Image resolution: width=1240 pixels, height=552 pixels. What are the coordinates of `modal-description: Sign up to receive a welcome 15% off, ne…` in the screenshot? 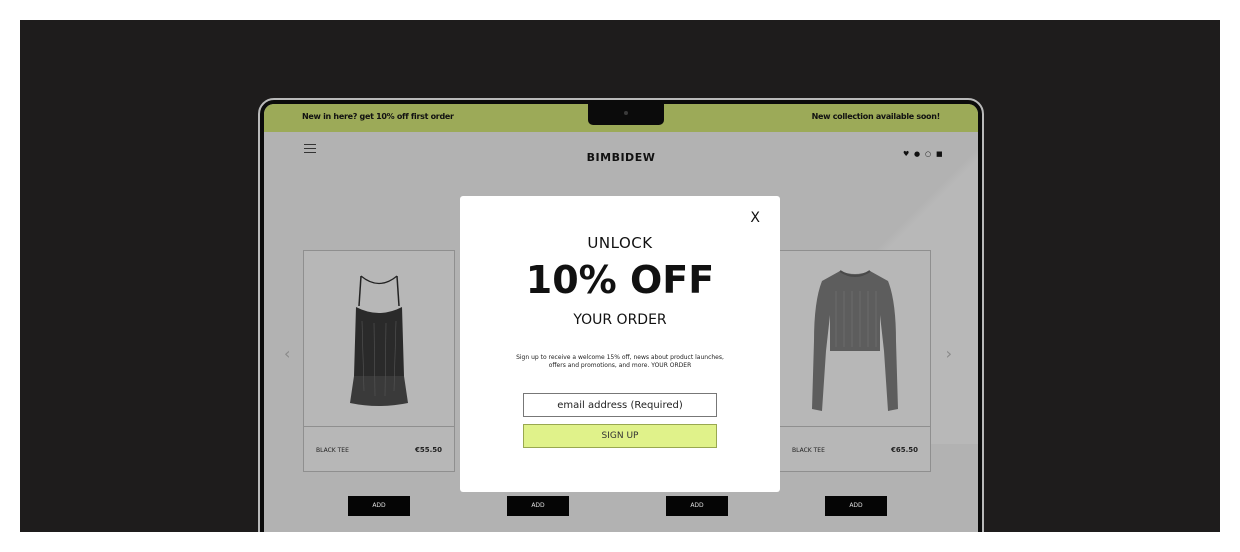 It's located at (620, 361).